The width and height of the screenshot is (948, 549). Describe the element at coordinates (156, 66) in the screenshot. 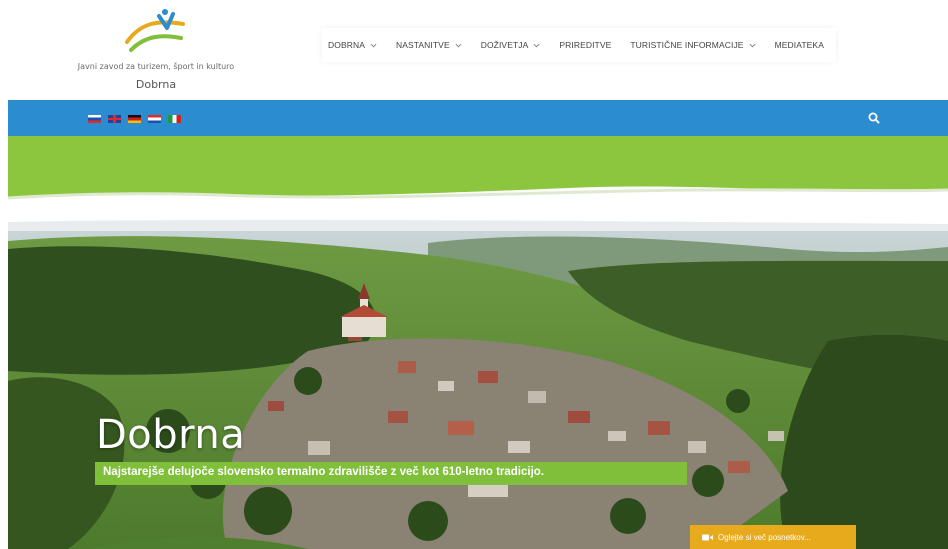

I see `logo-tagline: Javni zavod za turizem, šport in kulturo` at that location.